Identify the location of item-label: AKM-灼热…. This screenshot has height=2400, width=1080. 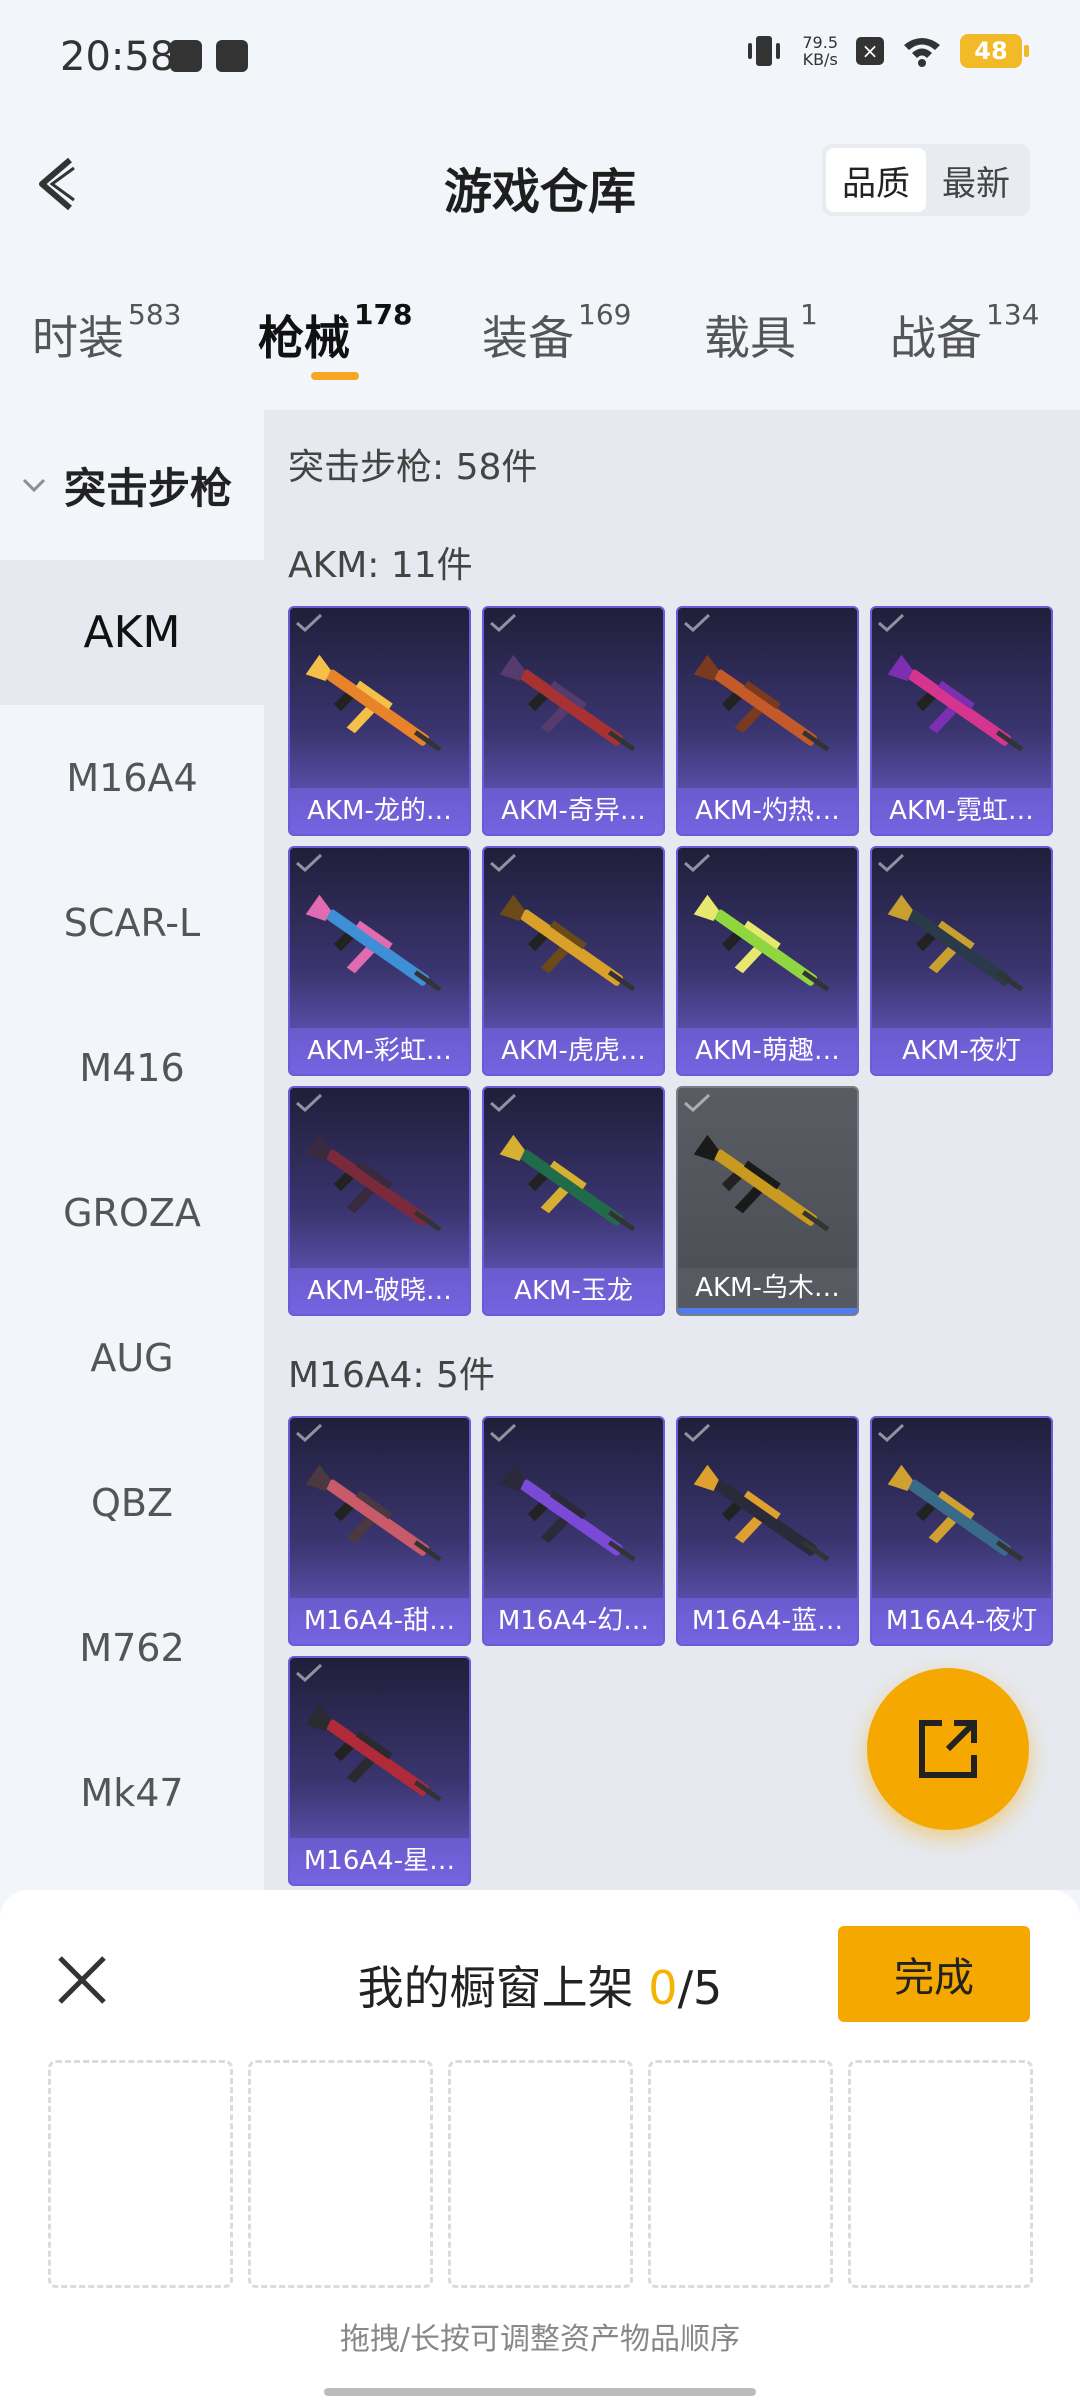
(767, 811).